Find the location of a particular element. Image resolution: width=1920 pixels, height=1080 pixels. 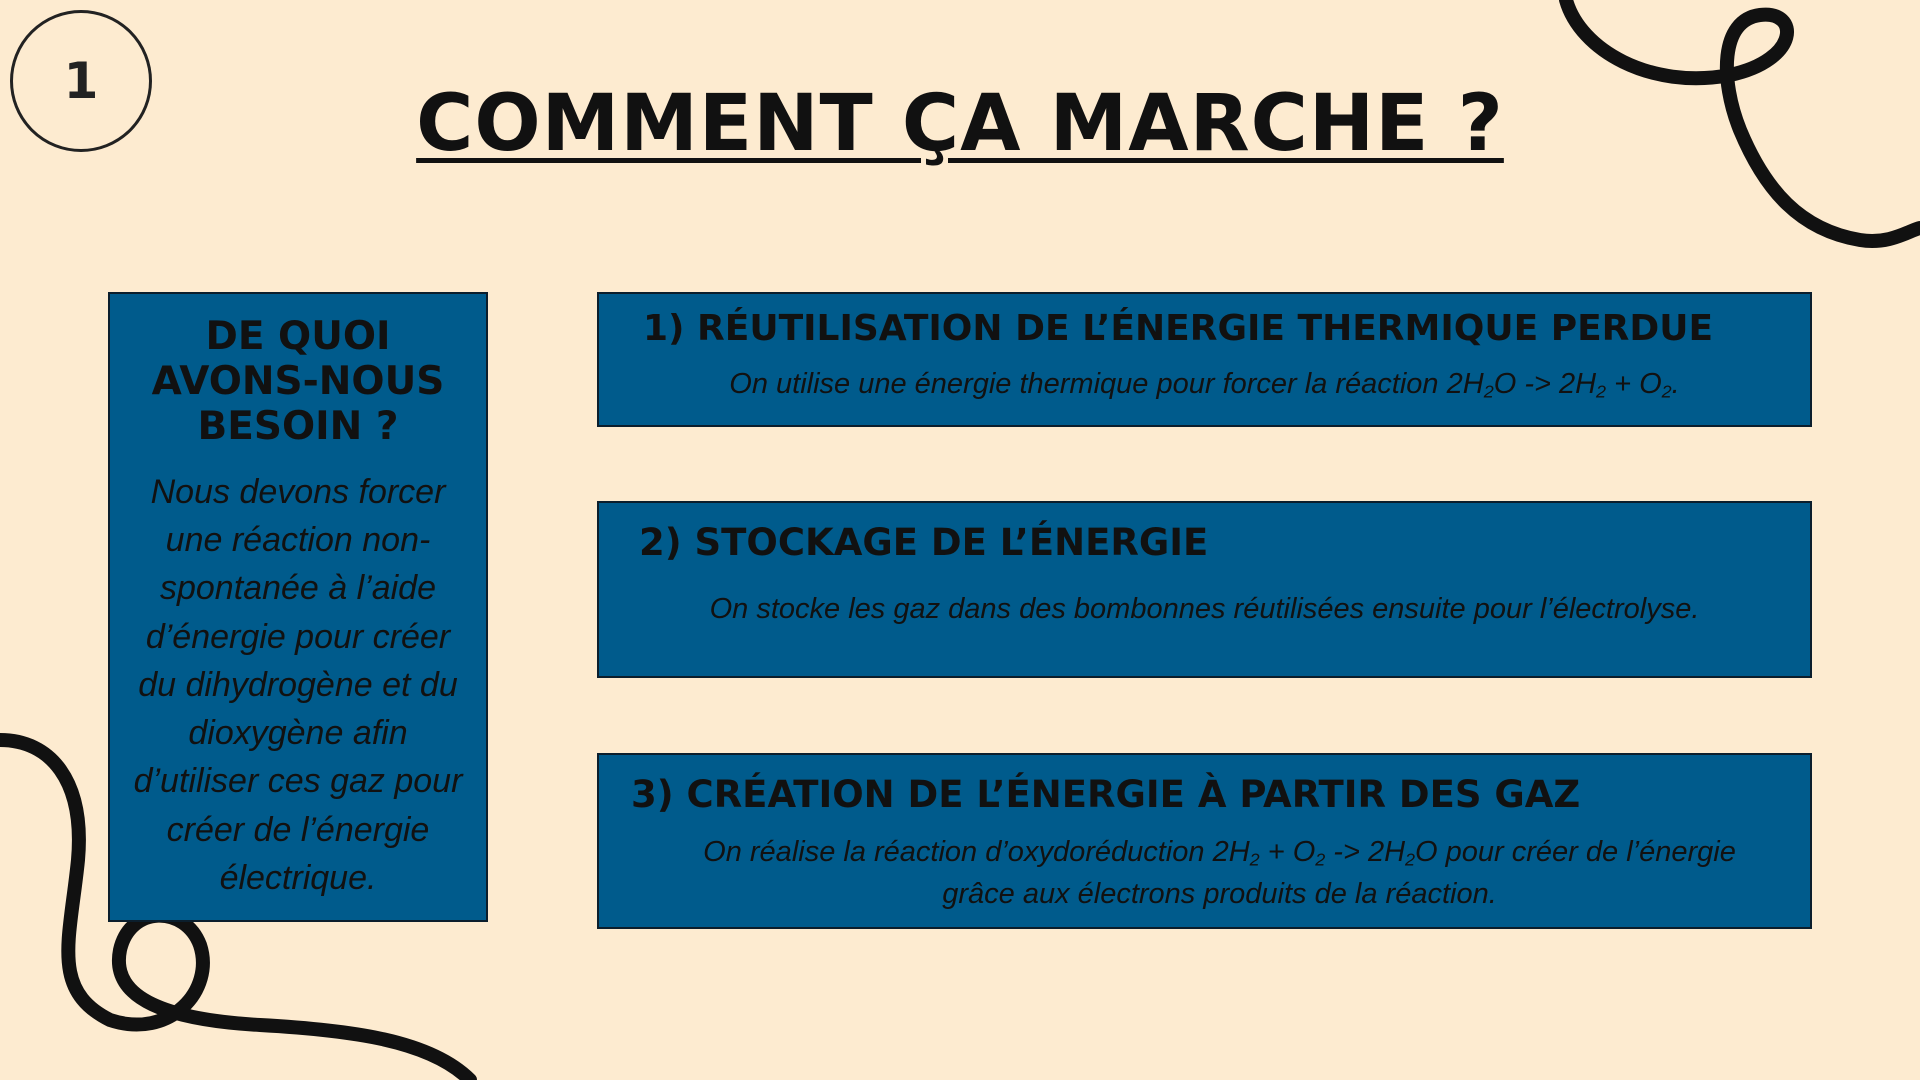

step-2-title: 2) STOCKAGE DE L’ÉNERGIE is located at coordinates (924, 542).